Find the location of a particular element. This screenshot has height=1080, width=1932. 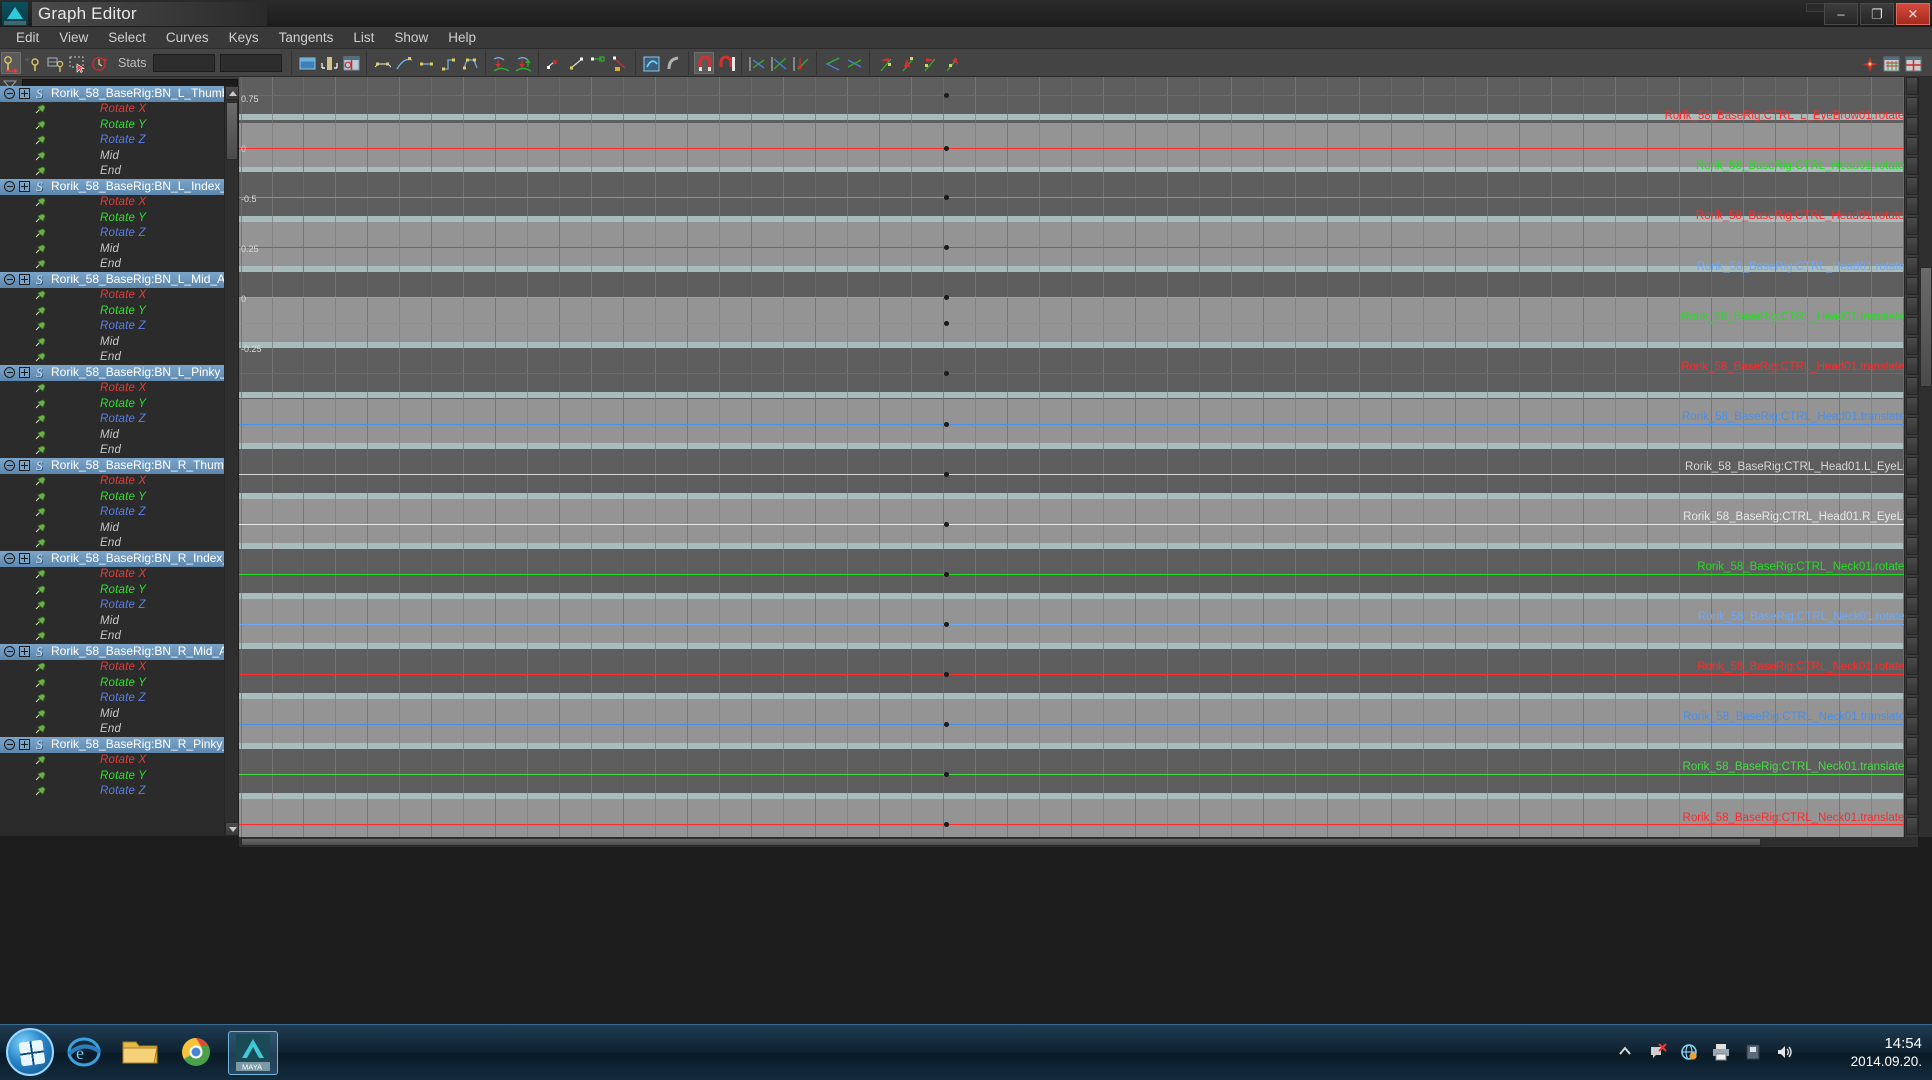

isolate-curve-icon is located at coordinates (1869, 63).